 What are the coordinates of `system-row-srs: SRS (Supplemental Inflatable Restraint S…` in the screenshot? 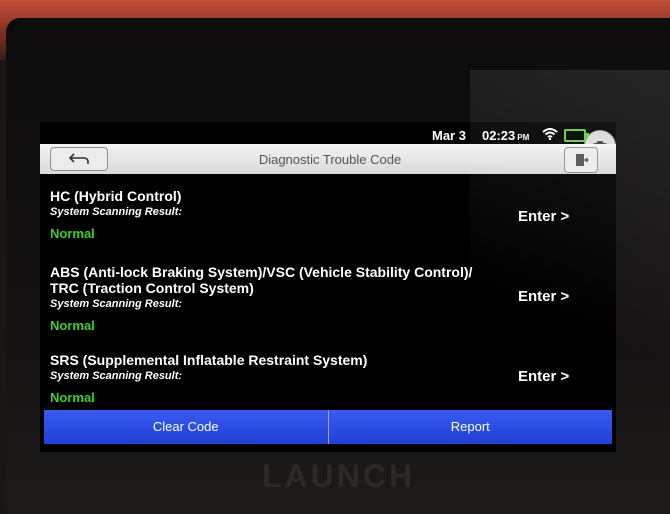 It's located at (328, 381).